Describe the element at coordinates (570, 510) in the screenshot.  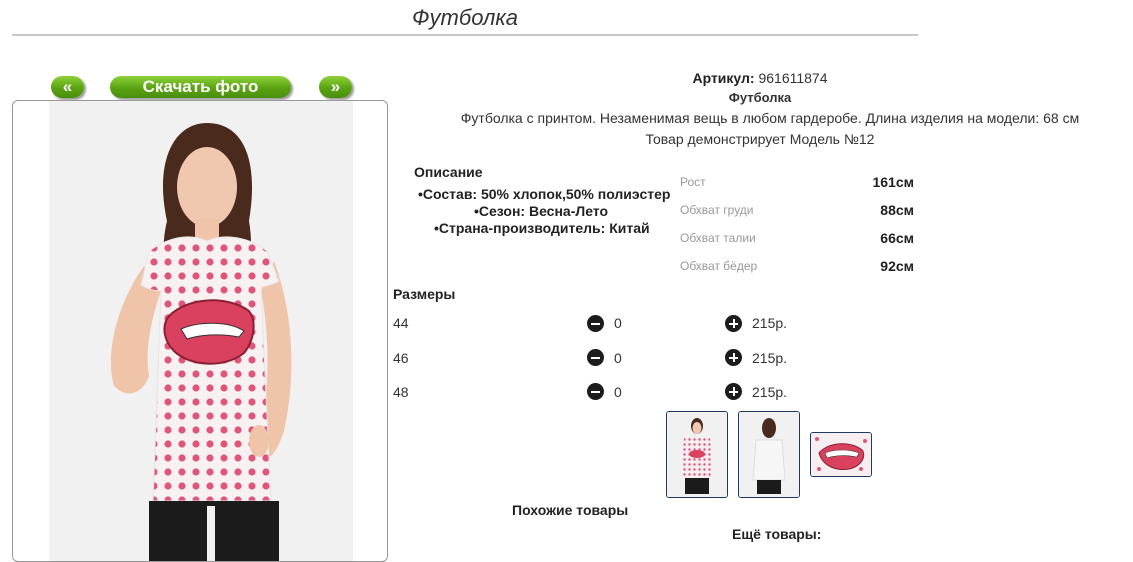
I see `similar-products-heading: Похожие товары` at that location.